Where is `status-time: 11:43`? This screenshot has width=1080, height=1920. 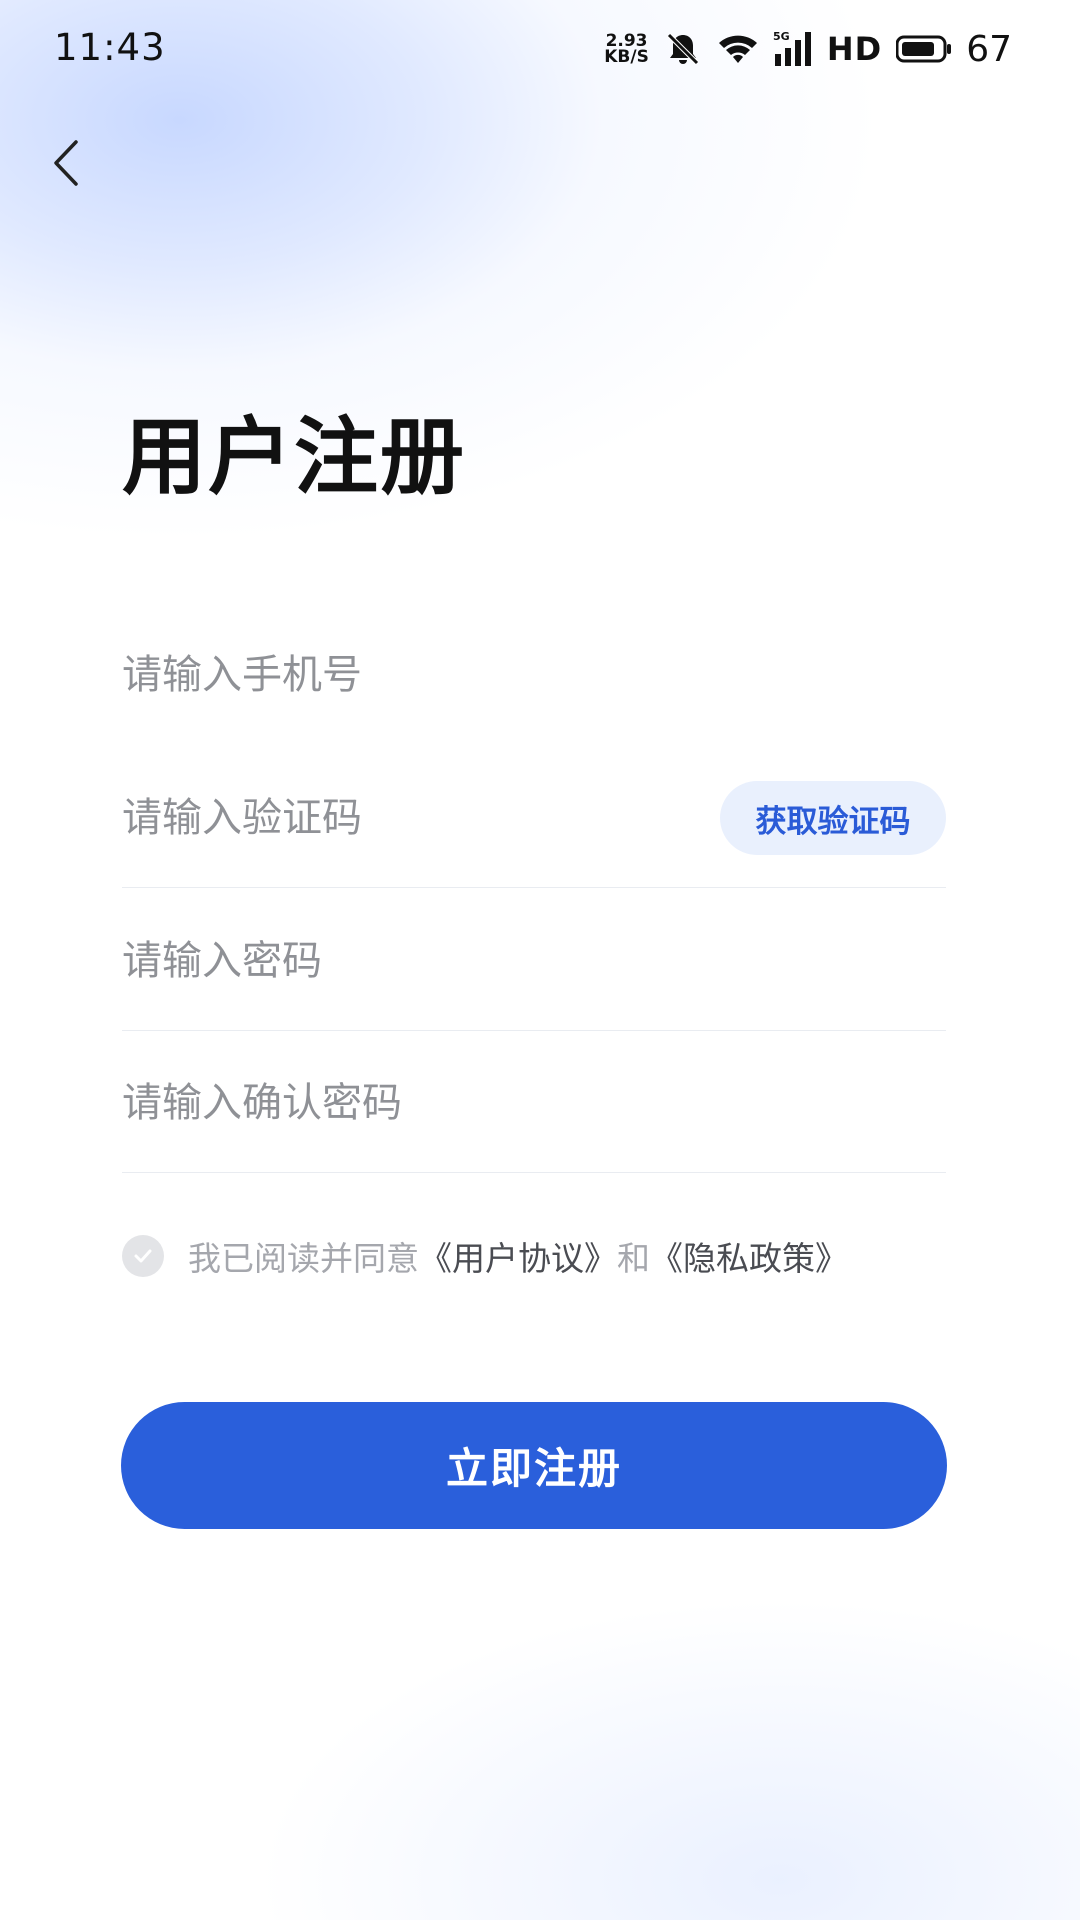
status-time: 11:43 is located at coordinates (110, 47).